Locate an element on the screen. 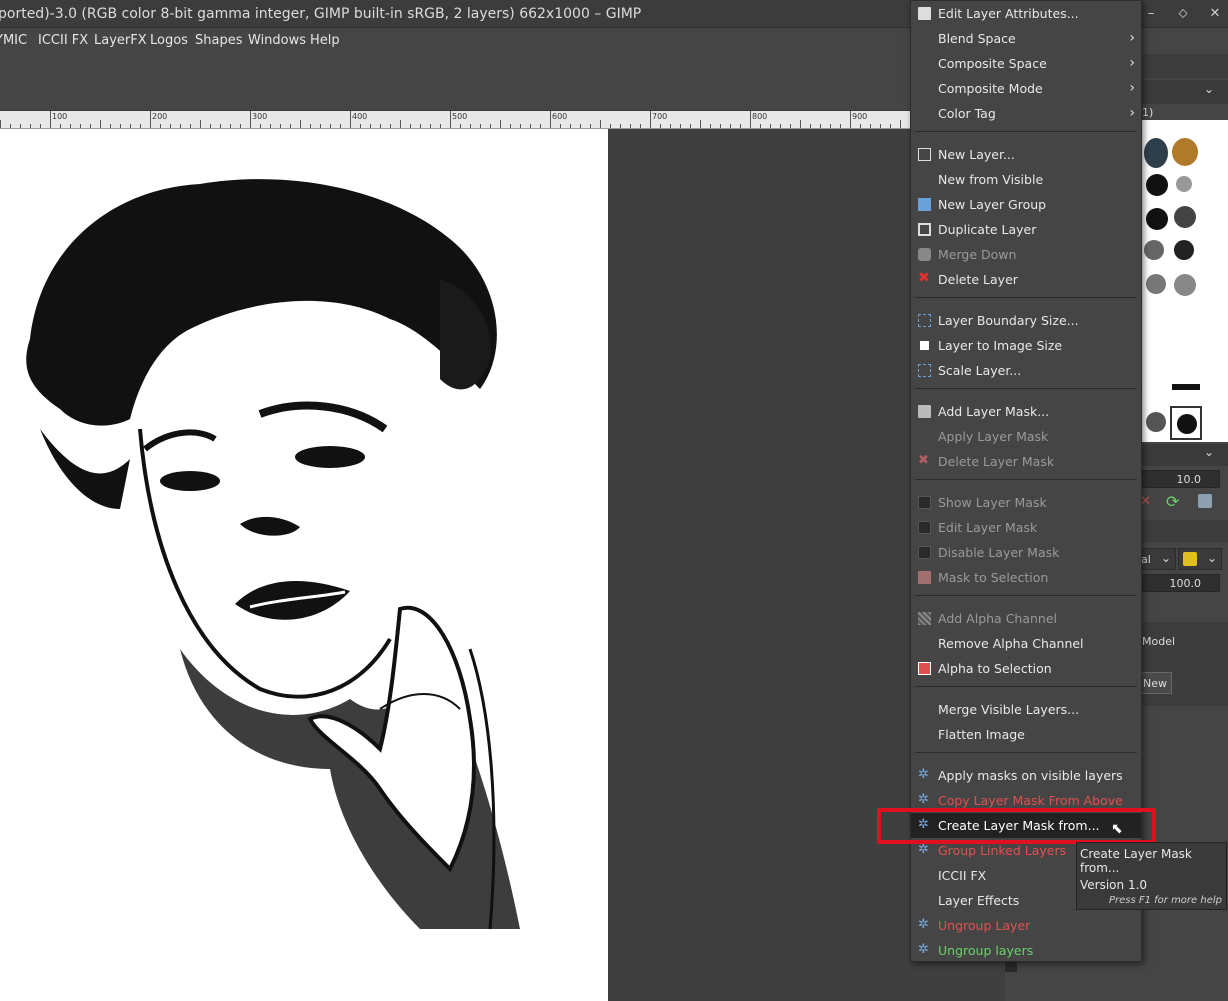 This screenshot has height=1001, width=1228. ruler-label: 800 is located at coordinates (760, 116).